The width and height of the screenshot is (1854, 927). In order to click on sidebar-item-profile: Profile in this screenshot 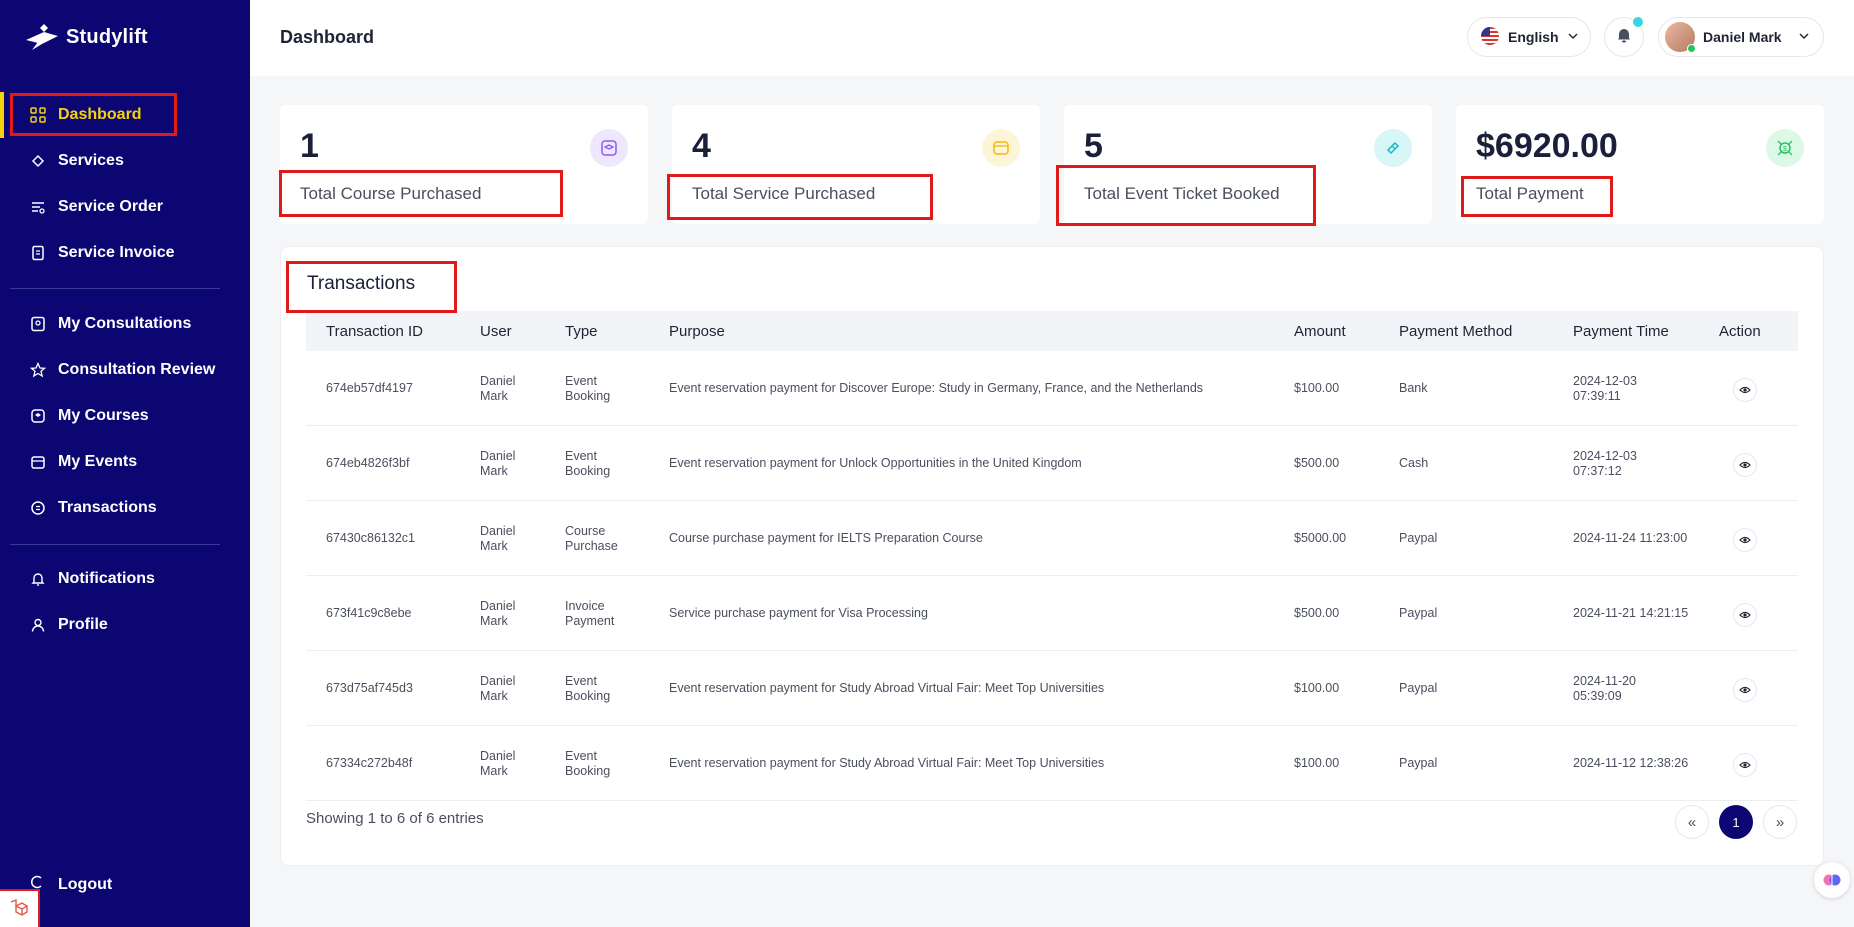, I will do `click(125, 625)`.